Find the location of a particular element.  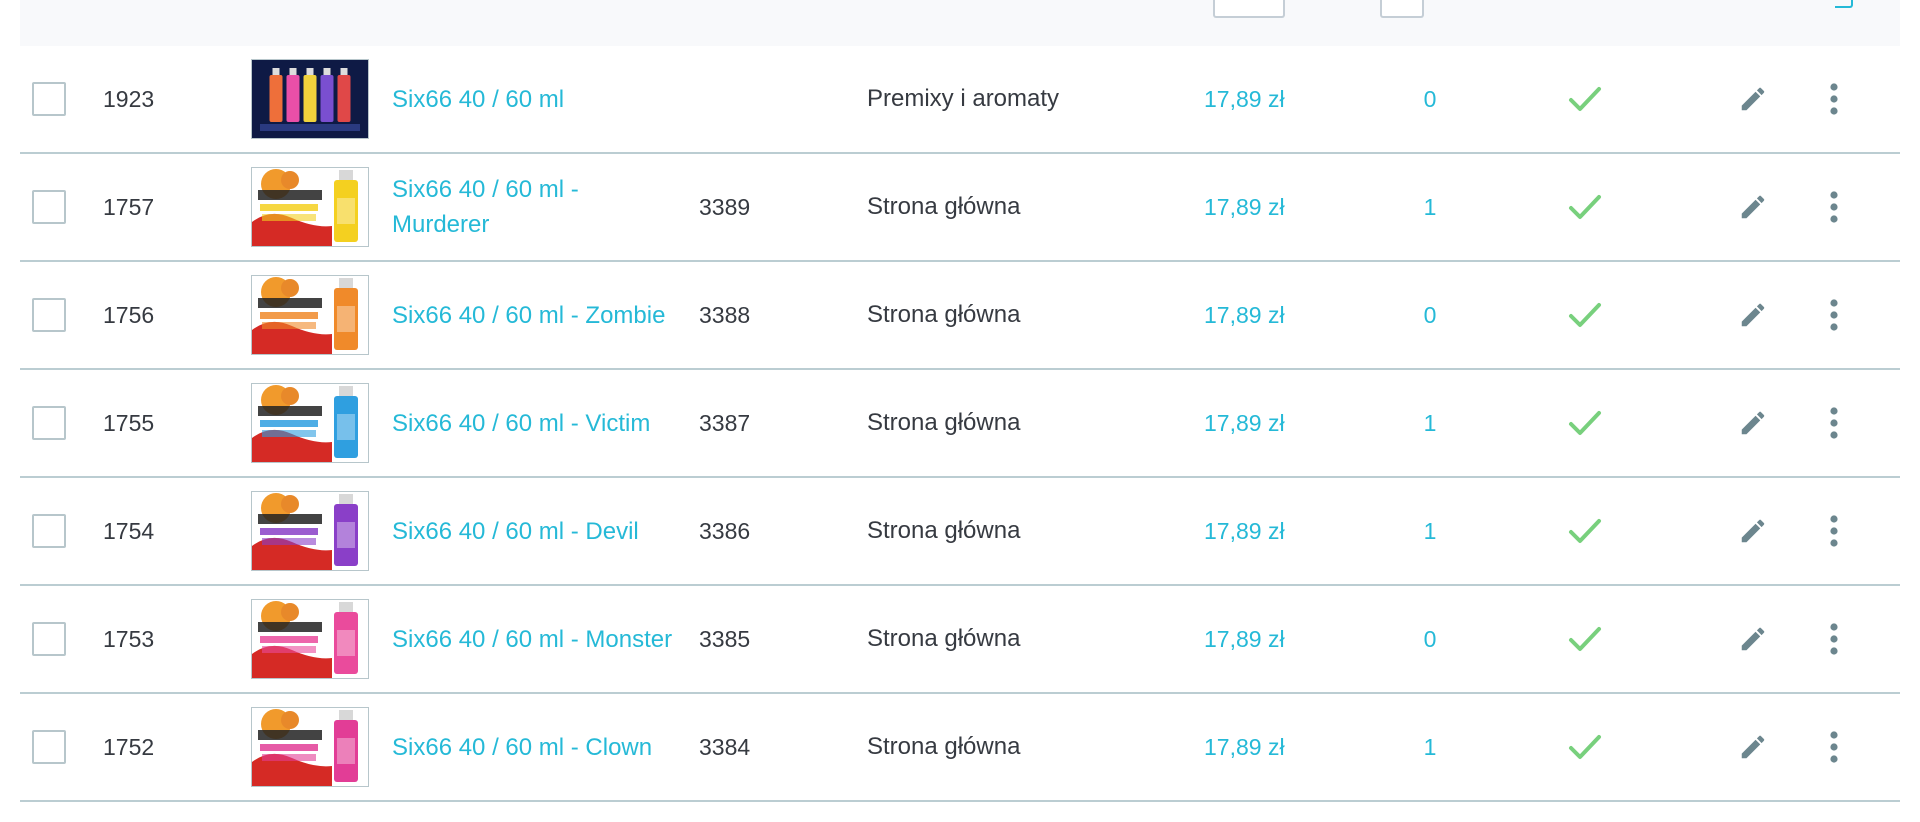

product-name-link: Six66 40 / 60 ml is located at coordinates (537, 99).